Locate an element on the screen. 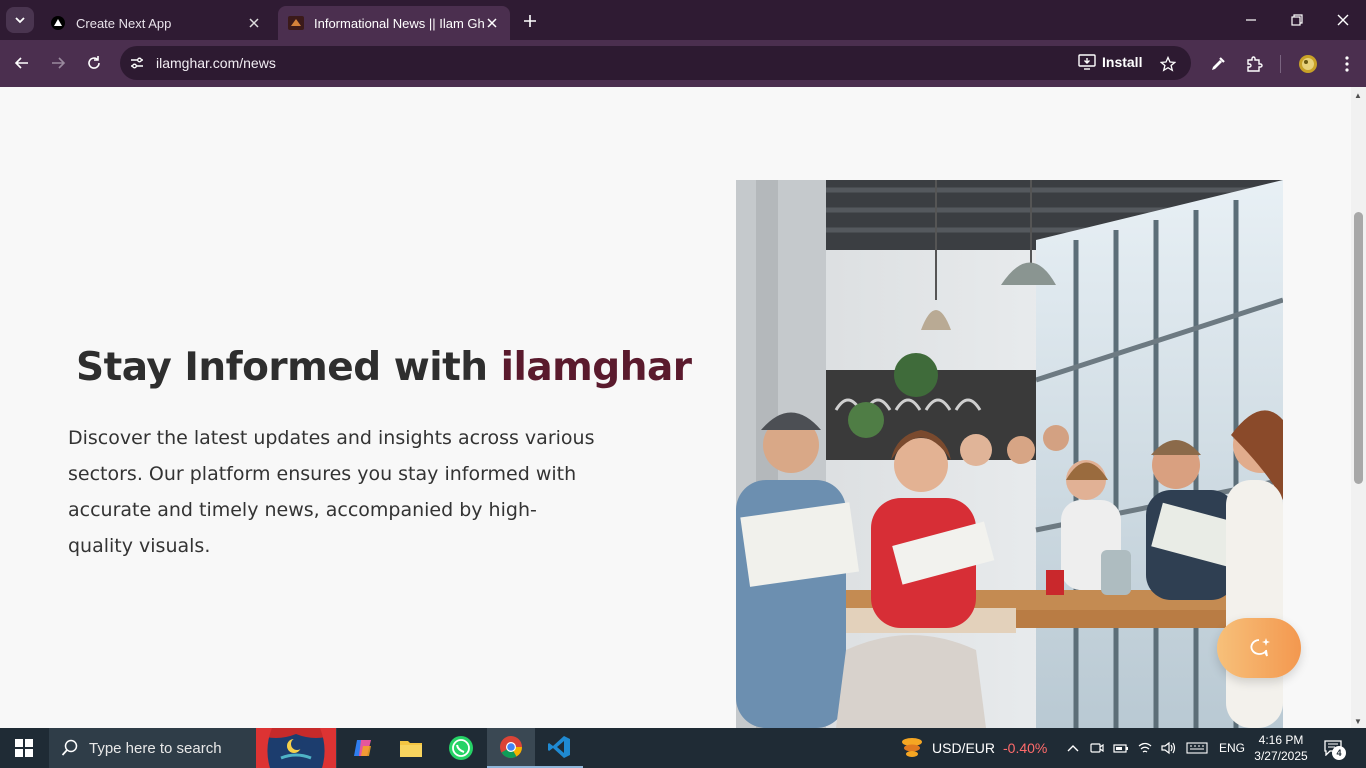 The width and height of the screenshot is (1366, 768). forward-button is located at coordinates (58, 63).